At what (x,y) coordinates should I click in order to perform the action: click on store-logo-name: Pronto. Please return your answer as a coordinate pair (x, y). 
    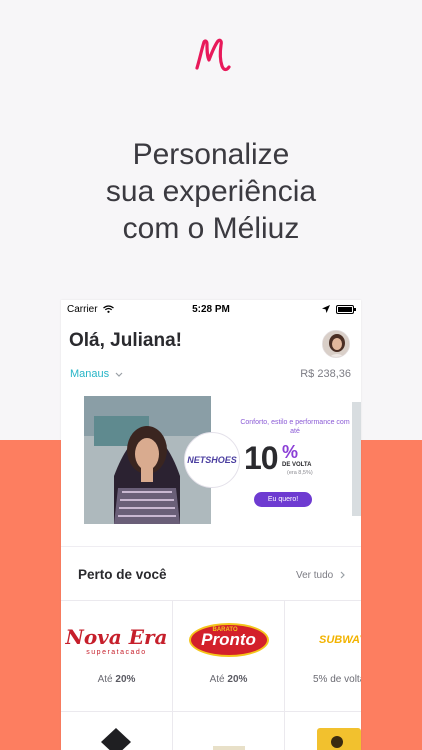
    Looking at the image, I should click on (228, 639).